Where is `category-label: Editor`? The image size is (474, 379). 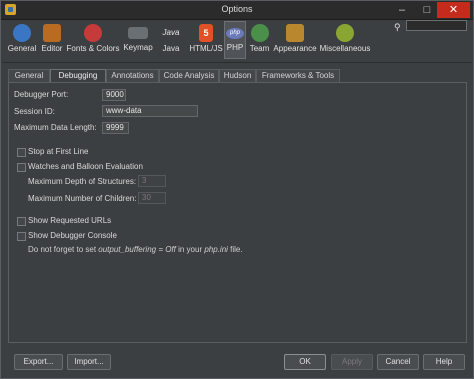 category-label: Editor is located at coordinates (52, 48).